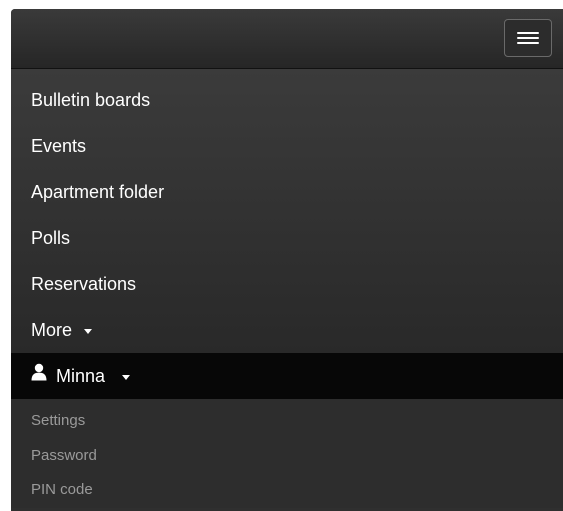  I want to click on nav-item-label: Apartment folder, so click(98, 192).